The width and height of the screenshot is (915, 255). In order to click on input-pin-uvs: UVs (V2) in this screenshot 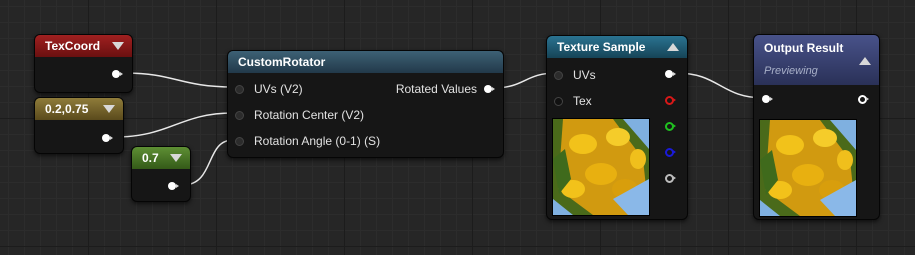, I will do `click(268, 89)`.